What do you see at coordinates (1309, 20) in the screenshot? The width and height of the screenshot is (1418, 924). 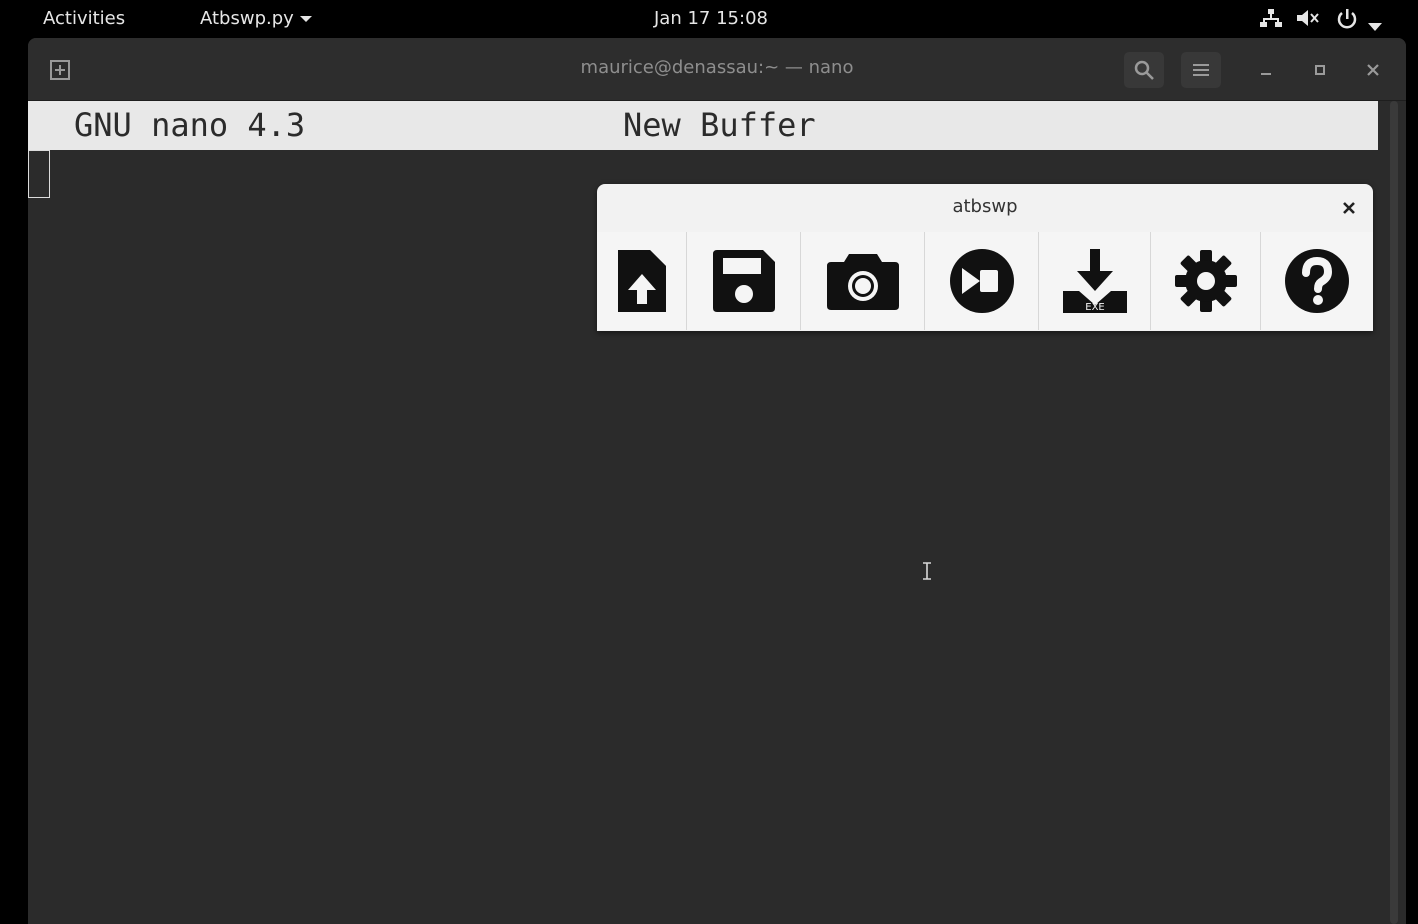 I see `volume-muted-icon` at bounding box center [1309, 20].